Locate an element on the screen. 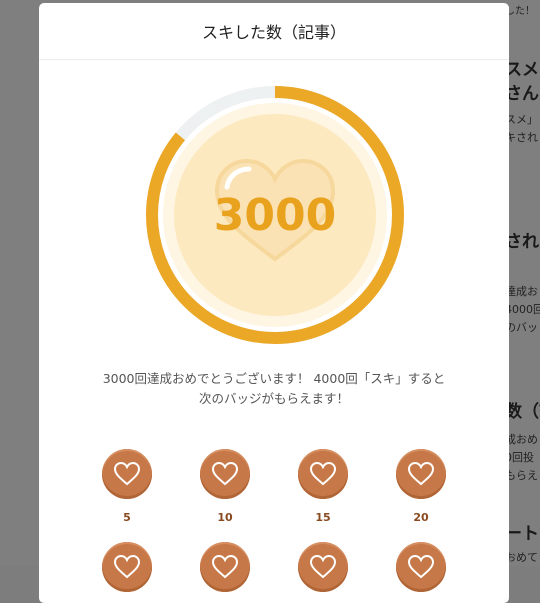 This screenshot has width=540, height=603. message-line-1: 3000回達成おめでとうございます！ 4000回「スキ」すると is located at coordinates (274, 378).